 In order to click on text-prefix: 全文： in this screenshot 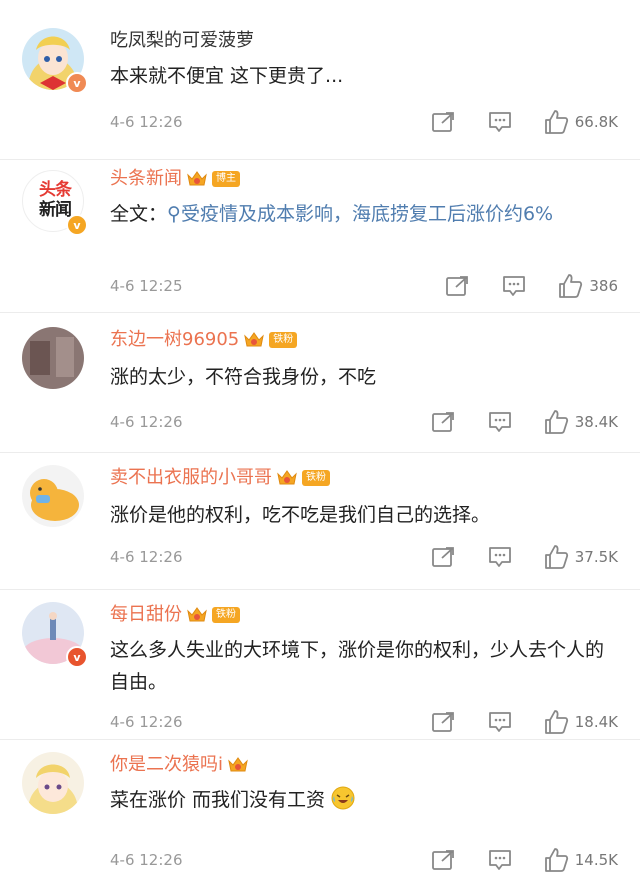, I will do `click(139, 214)`.